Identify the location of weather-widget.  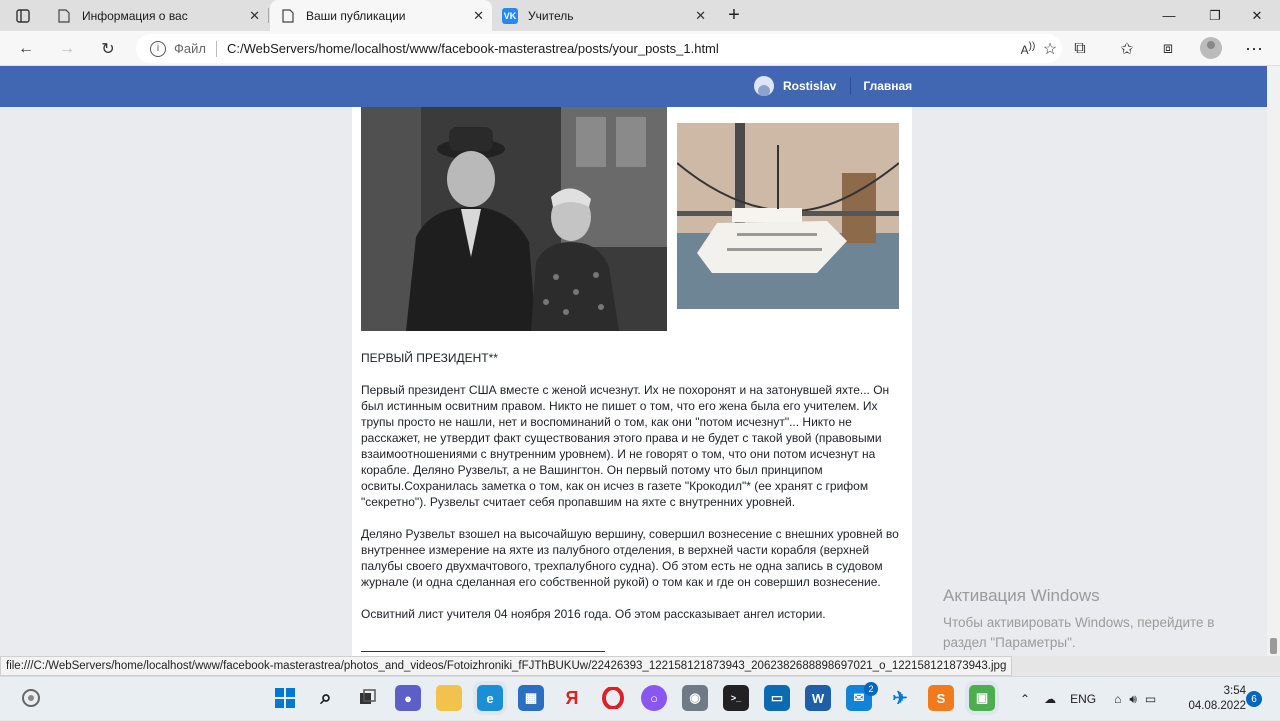
(31, 698).